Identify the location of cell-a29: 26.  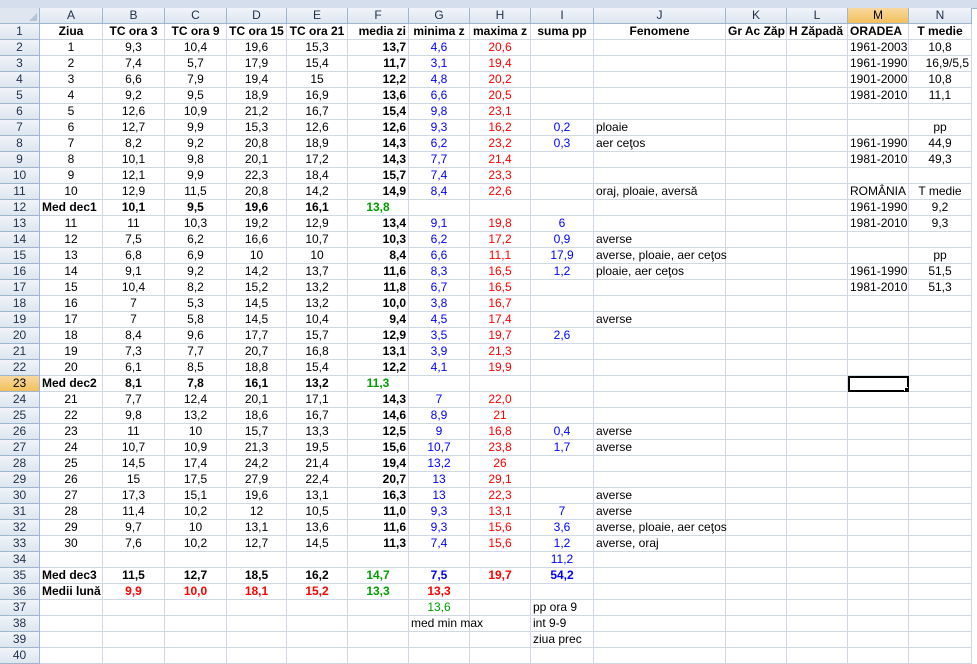
(71, 480).